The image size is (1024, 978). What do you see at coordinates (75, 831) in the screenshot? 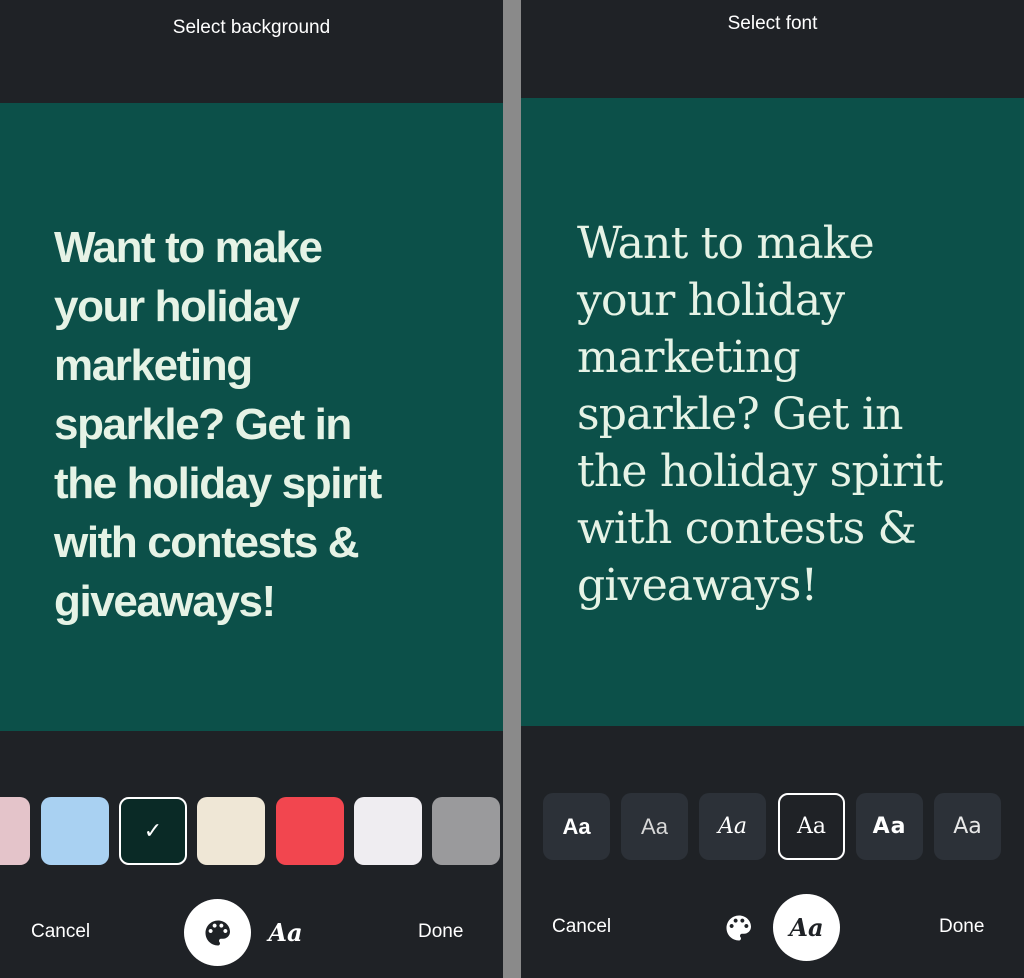
I see `swatch-light-blue` at bounding box center [75, 831].